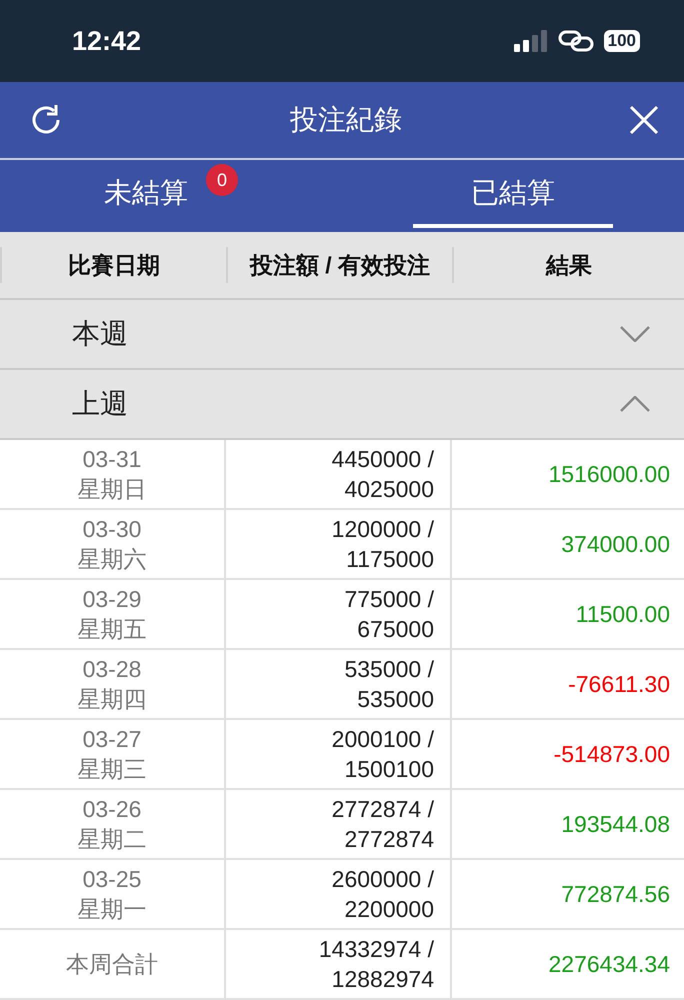 The height and width of the screenshot is (1000, 684). What do you see at coordinates (113, 964) in the screenshot?
I see `total-label: 本周合計` at bounding box center [113, 964].